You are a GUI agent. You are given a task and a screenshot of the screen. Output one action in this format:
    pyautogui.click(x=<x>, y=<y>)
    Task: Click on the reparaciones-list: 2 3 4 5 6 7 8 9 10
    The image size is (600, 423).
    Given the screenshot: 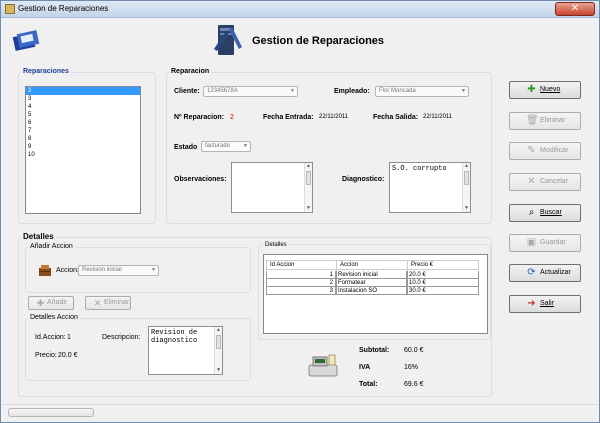 What is the action you would take?
    pyautogui.click(x=83, y=150)
    